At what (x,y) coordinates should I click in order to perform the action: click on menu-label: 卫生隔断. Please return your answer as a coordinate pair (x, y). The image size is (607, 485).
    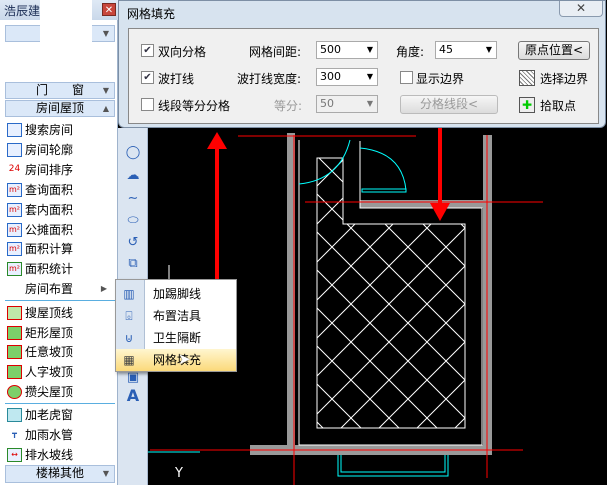
    Looking at the image, I should click on (177, 338).